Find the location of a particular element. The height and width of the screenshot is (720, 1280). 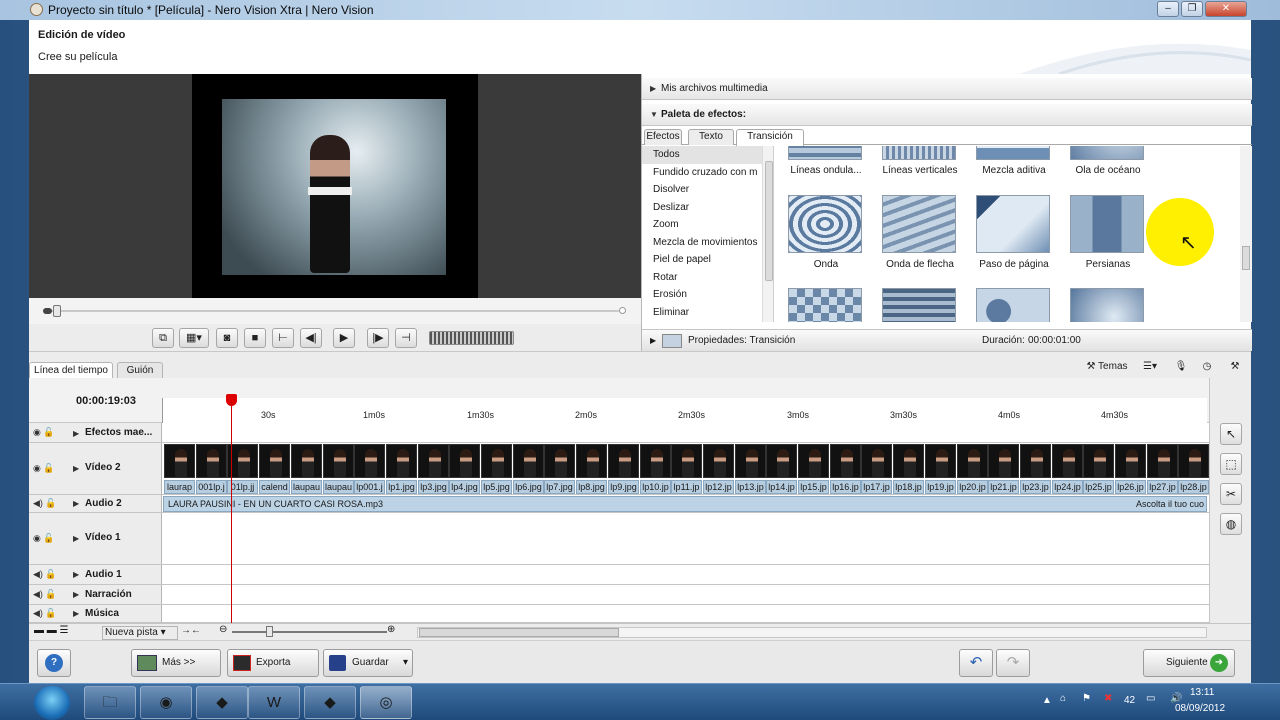

effect-tile: Líneas verticales is located at coordinates (925, 171).